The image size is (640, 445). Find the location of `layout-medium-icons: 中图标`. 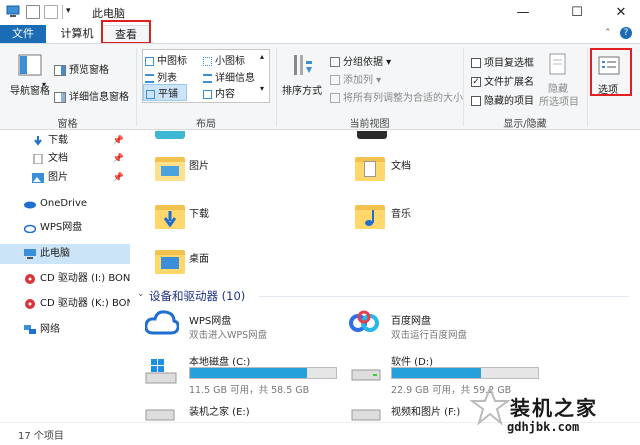

layout-medium-icons: 中图标 is located at coordinates (166, 59).